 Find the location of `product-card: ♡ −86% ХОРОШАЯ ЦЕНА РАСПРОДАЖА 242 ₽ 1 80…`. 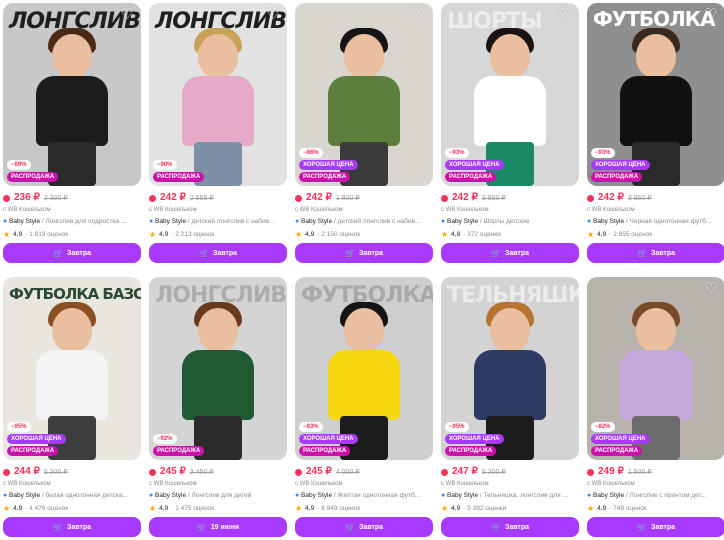

product-card: ♡ −86% ХОРОШАЯ ЦЕНА РАСПРОДАЖА 242 ₽ 1 80… is located at coordinates (364, 133).